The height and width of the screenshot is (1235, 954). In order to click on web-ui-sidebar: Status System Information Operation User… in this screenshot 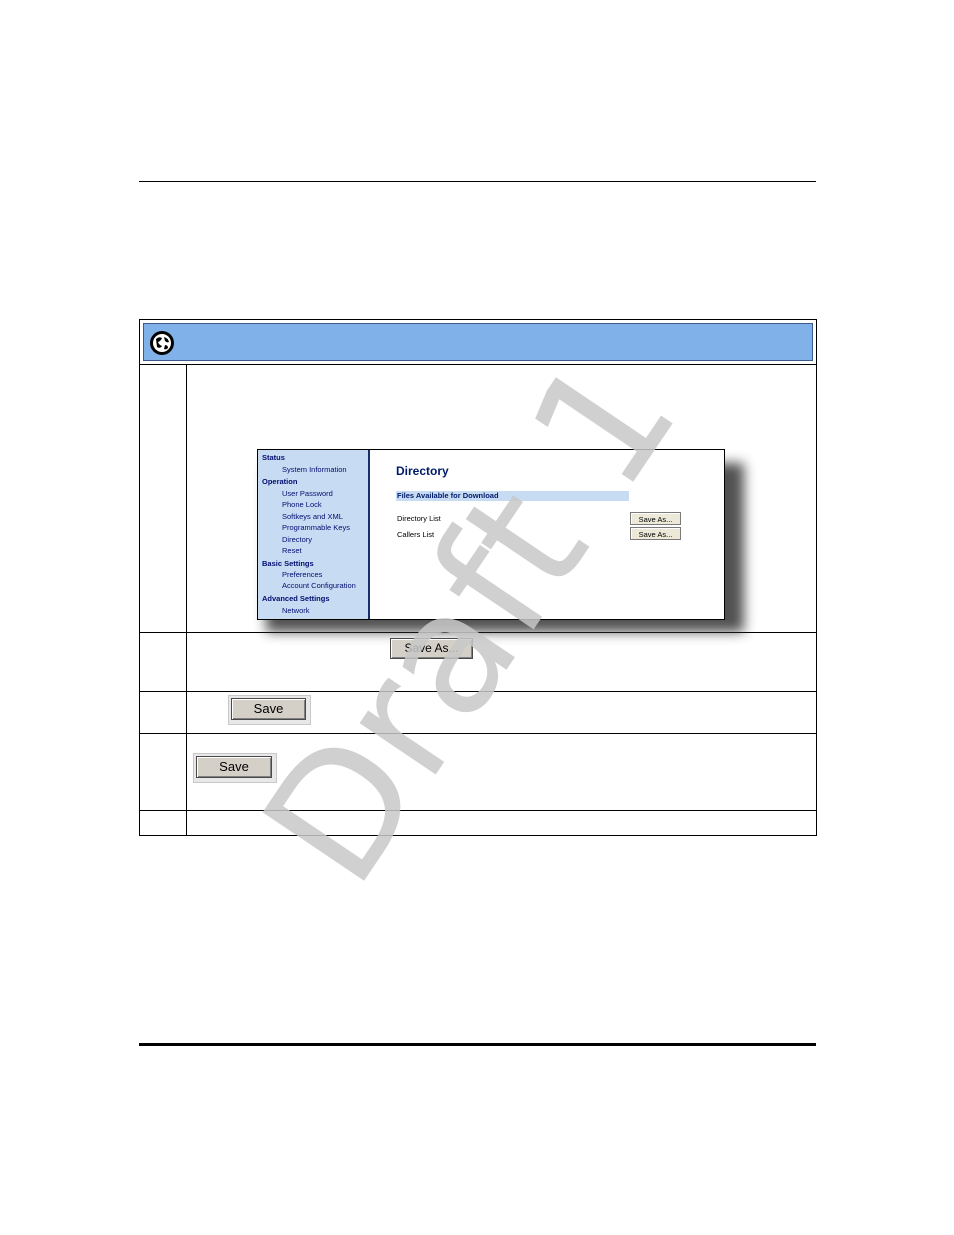, I will do `click(314, 534)`.